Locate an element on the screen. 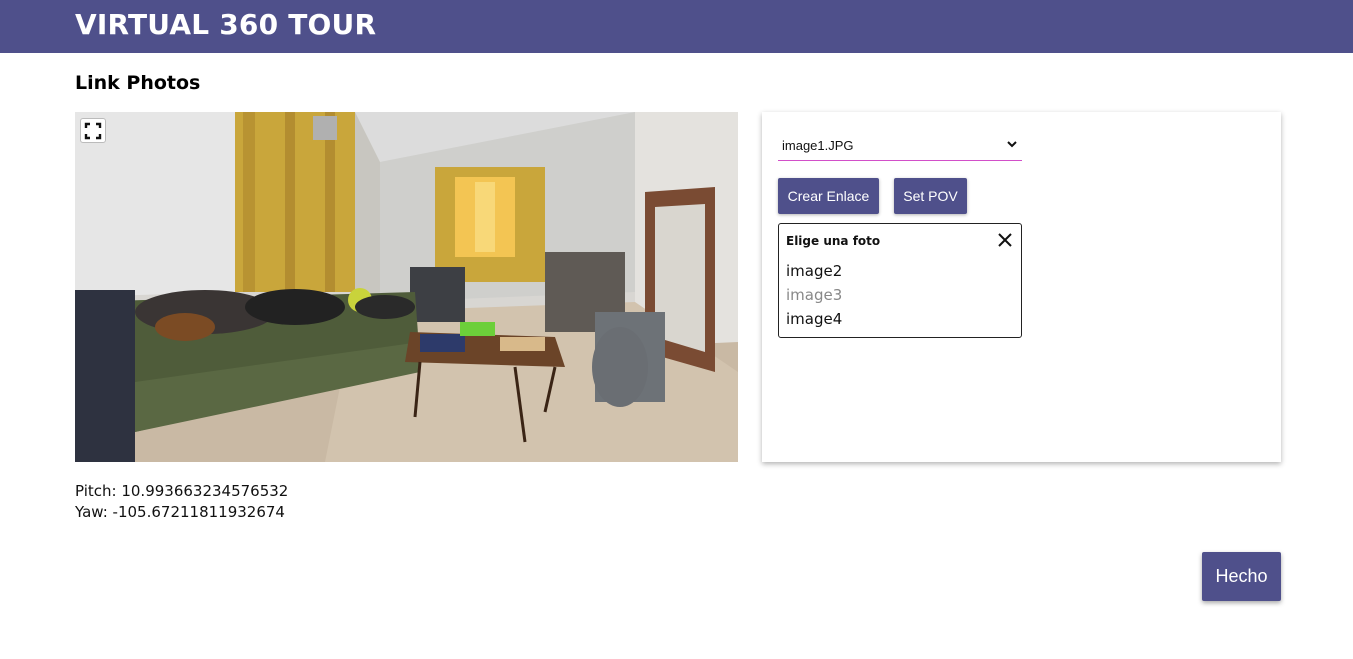 The image size is (1353, 659). photo-select-value: image1.JPG is located at coordinates (818, 145).